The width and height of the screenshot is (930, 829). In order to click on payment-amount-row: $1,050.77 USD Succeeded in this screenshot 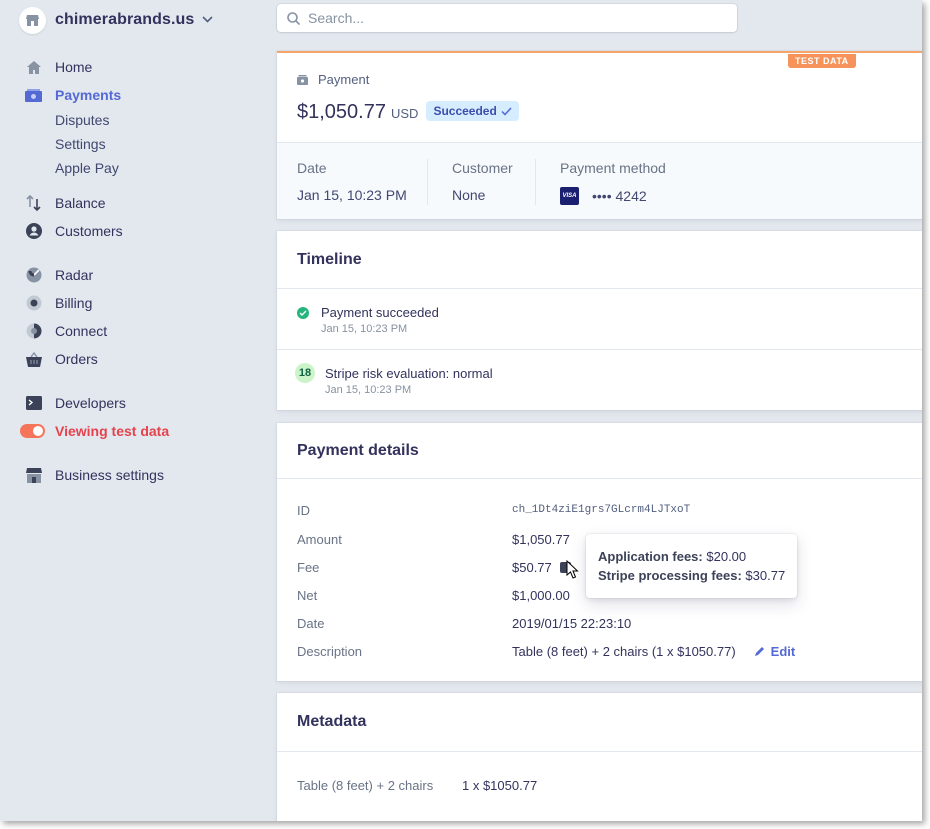, I will do `click(408, 112)`.